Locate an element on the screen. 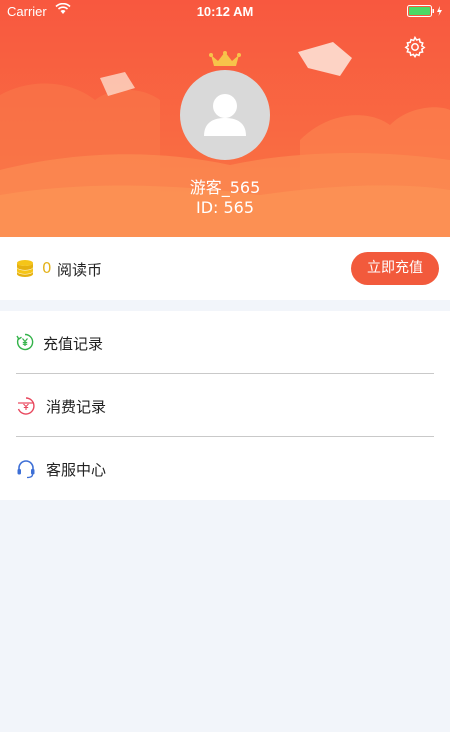  menu-item-consumption-record: 消费记录 is located at coordinates (225, 405).